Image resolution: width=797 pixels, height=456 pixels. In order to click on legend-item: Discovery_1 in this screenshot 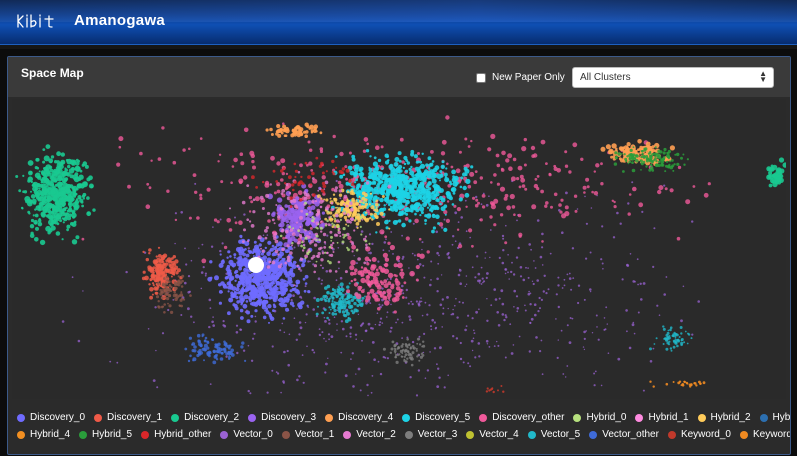, I will do `click(128, 417)`.